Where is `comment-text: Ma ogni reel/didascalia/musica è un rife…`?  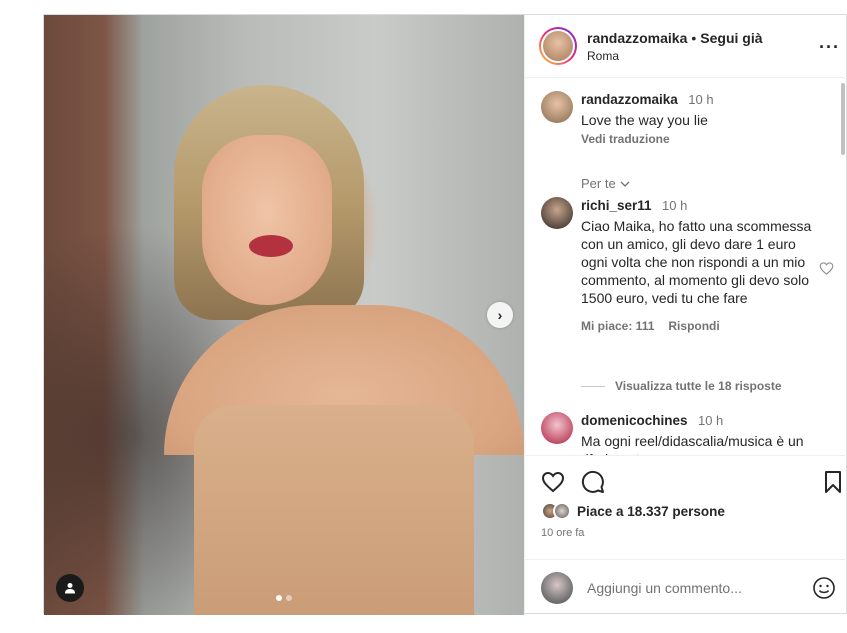 comment-text: Ma ogni reel/didascalia/musica è un rife… is located at coordinates (692, 444).